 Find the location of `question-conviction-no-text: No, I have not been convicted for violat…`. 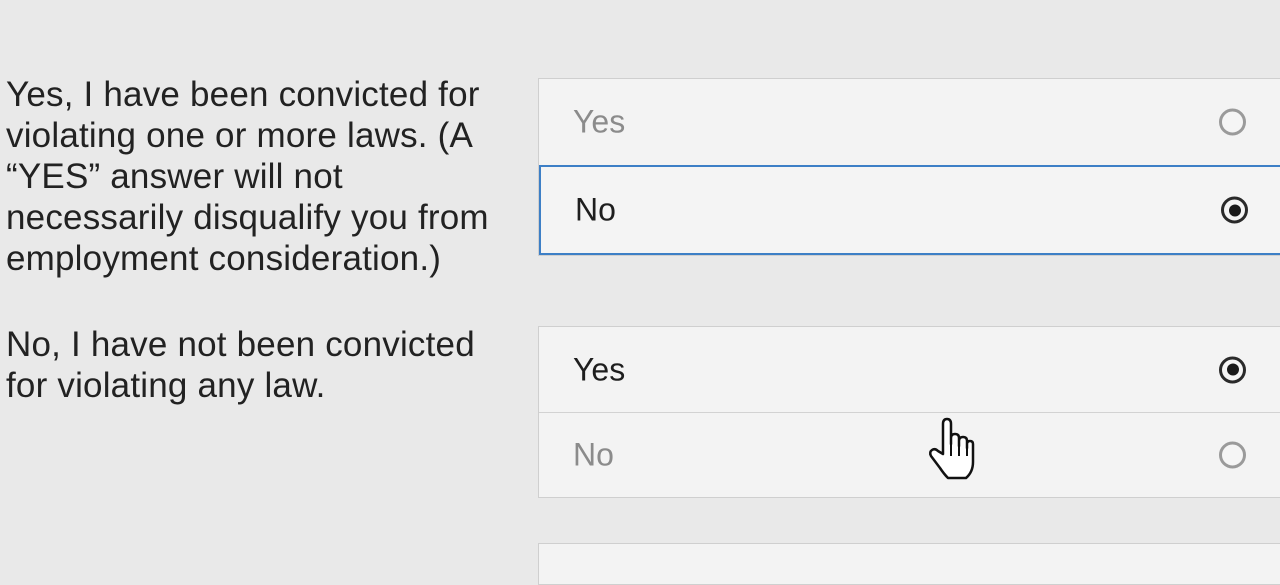

question-conviction-no-text: No, I have not been convicted for violat… is located at coordinates (240, 365).